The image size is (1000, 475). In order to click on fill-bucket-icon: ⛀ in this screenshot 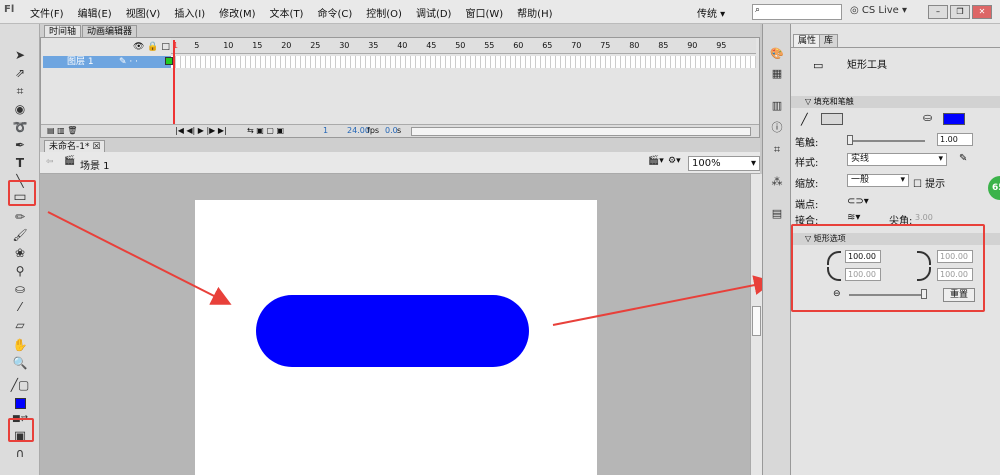, I will do `click(928, 117)`.